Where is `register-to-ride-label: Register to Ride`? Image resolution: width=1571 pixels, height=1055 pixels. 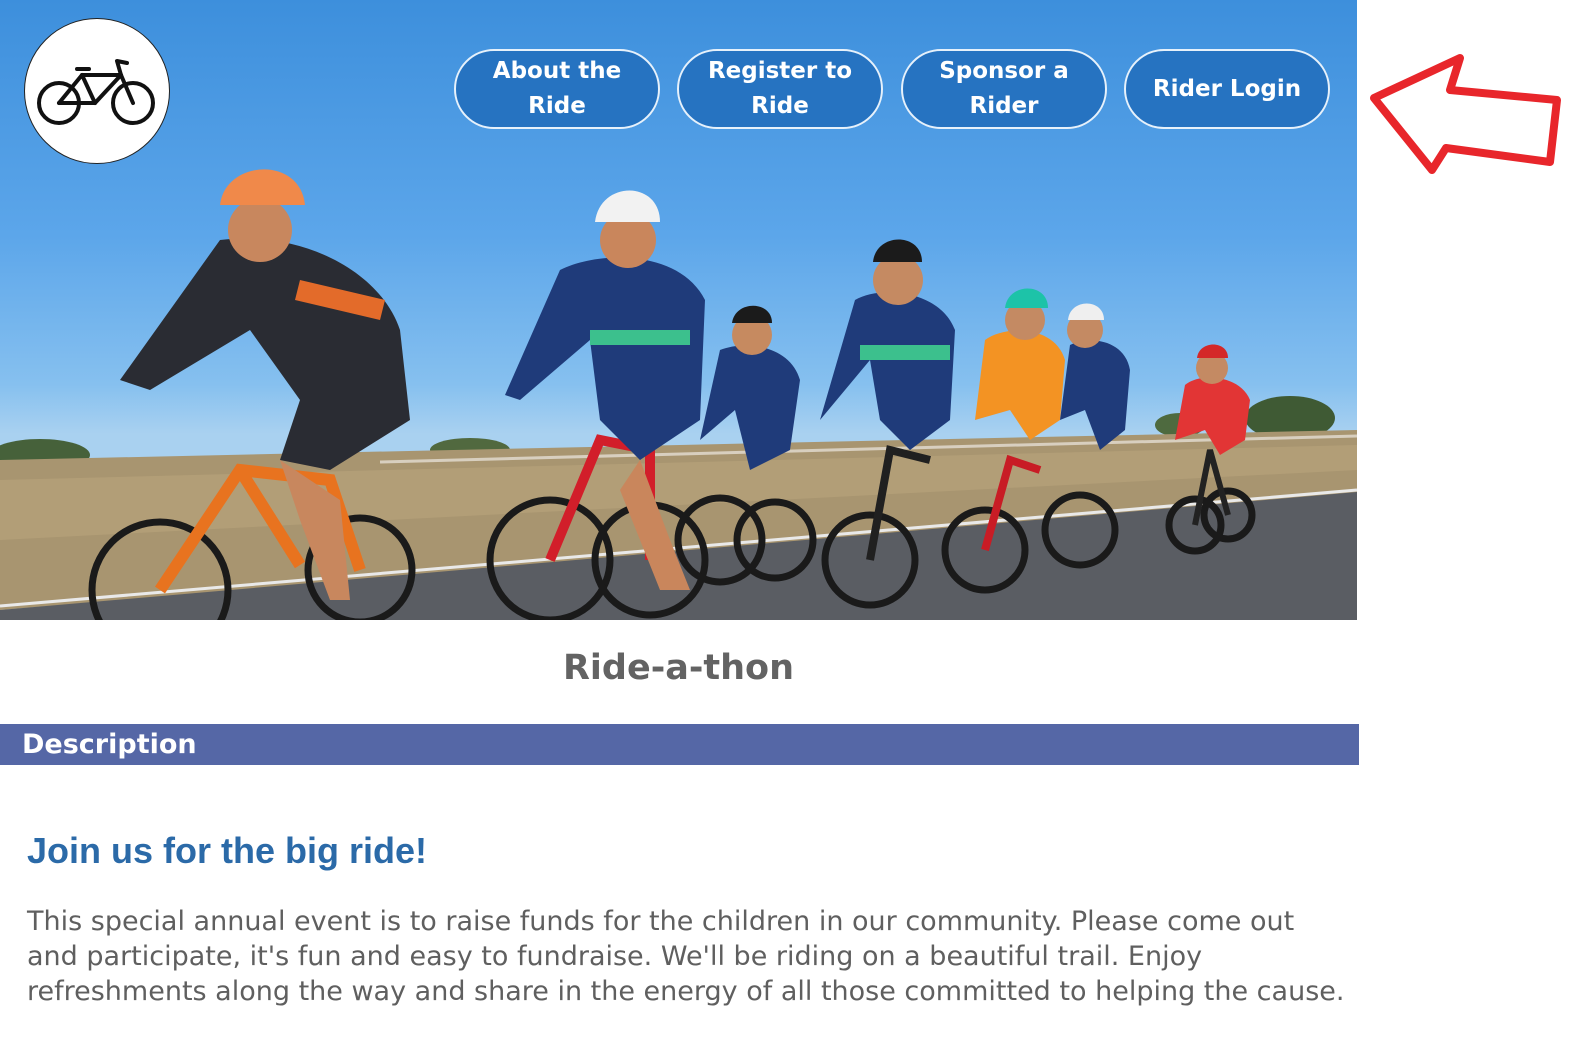
register-to-ride-label: Register to Ride is located at coordinates (780, 88).